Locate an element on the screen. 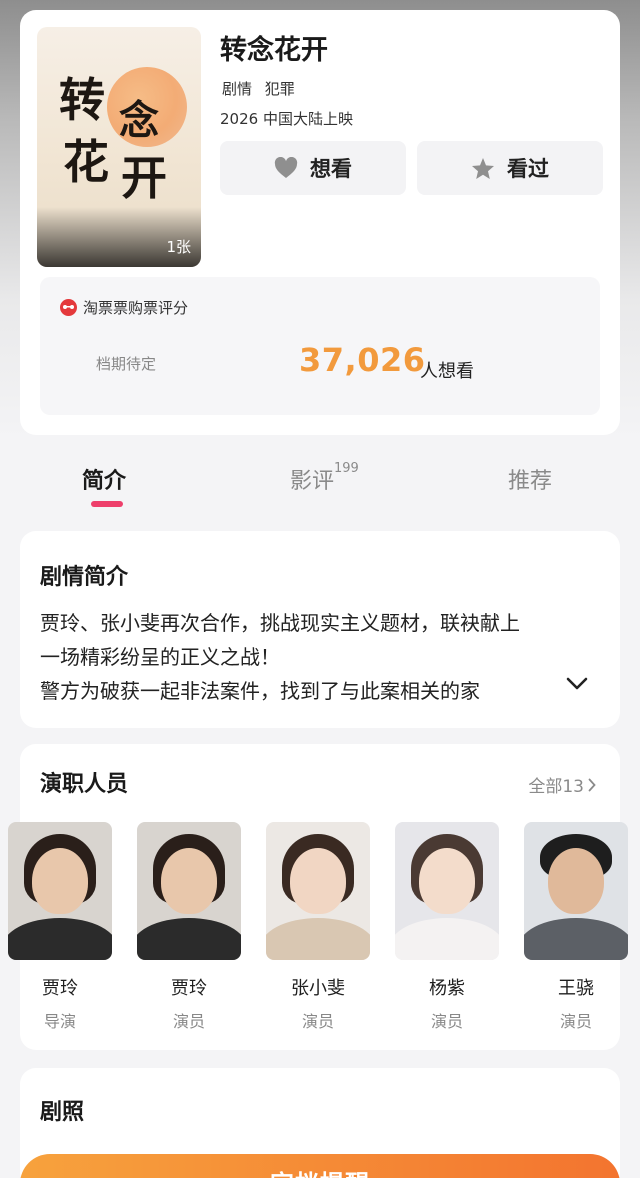 The image size is (640, 1178). release-reminder-label: 定档提醒 is located at coordinates (320, 1171).